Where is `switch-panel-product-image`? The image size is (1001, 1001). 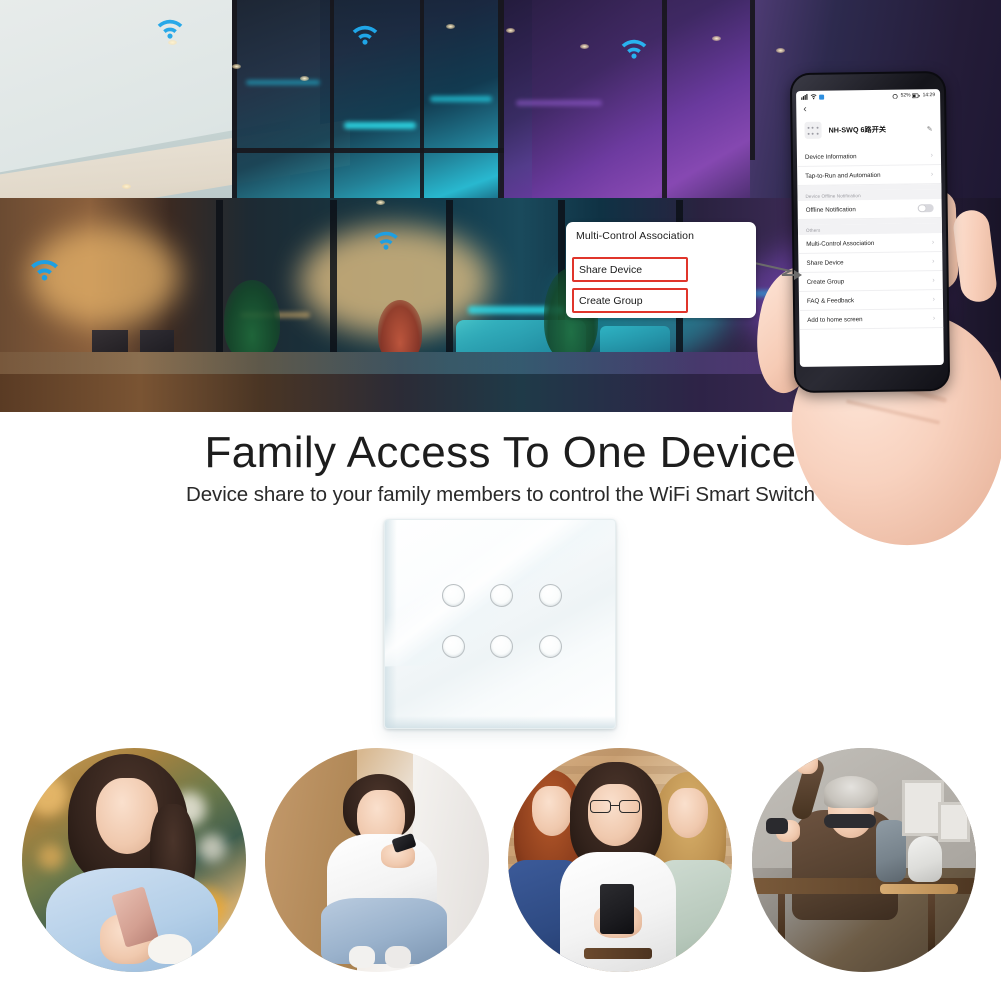 switch-panel-product-image is located at coordinates (500, 624).